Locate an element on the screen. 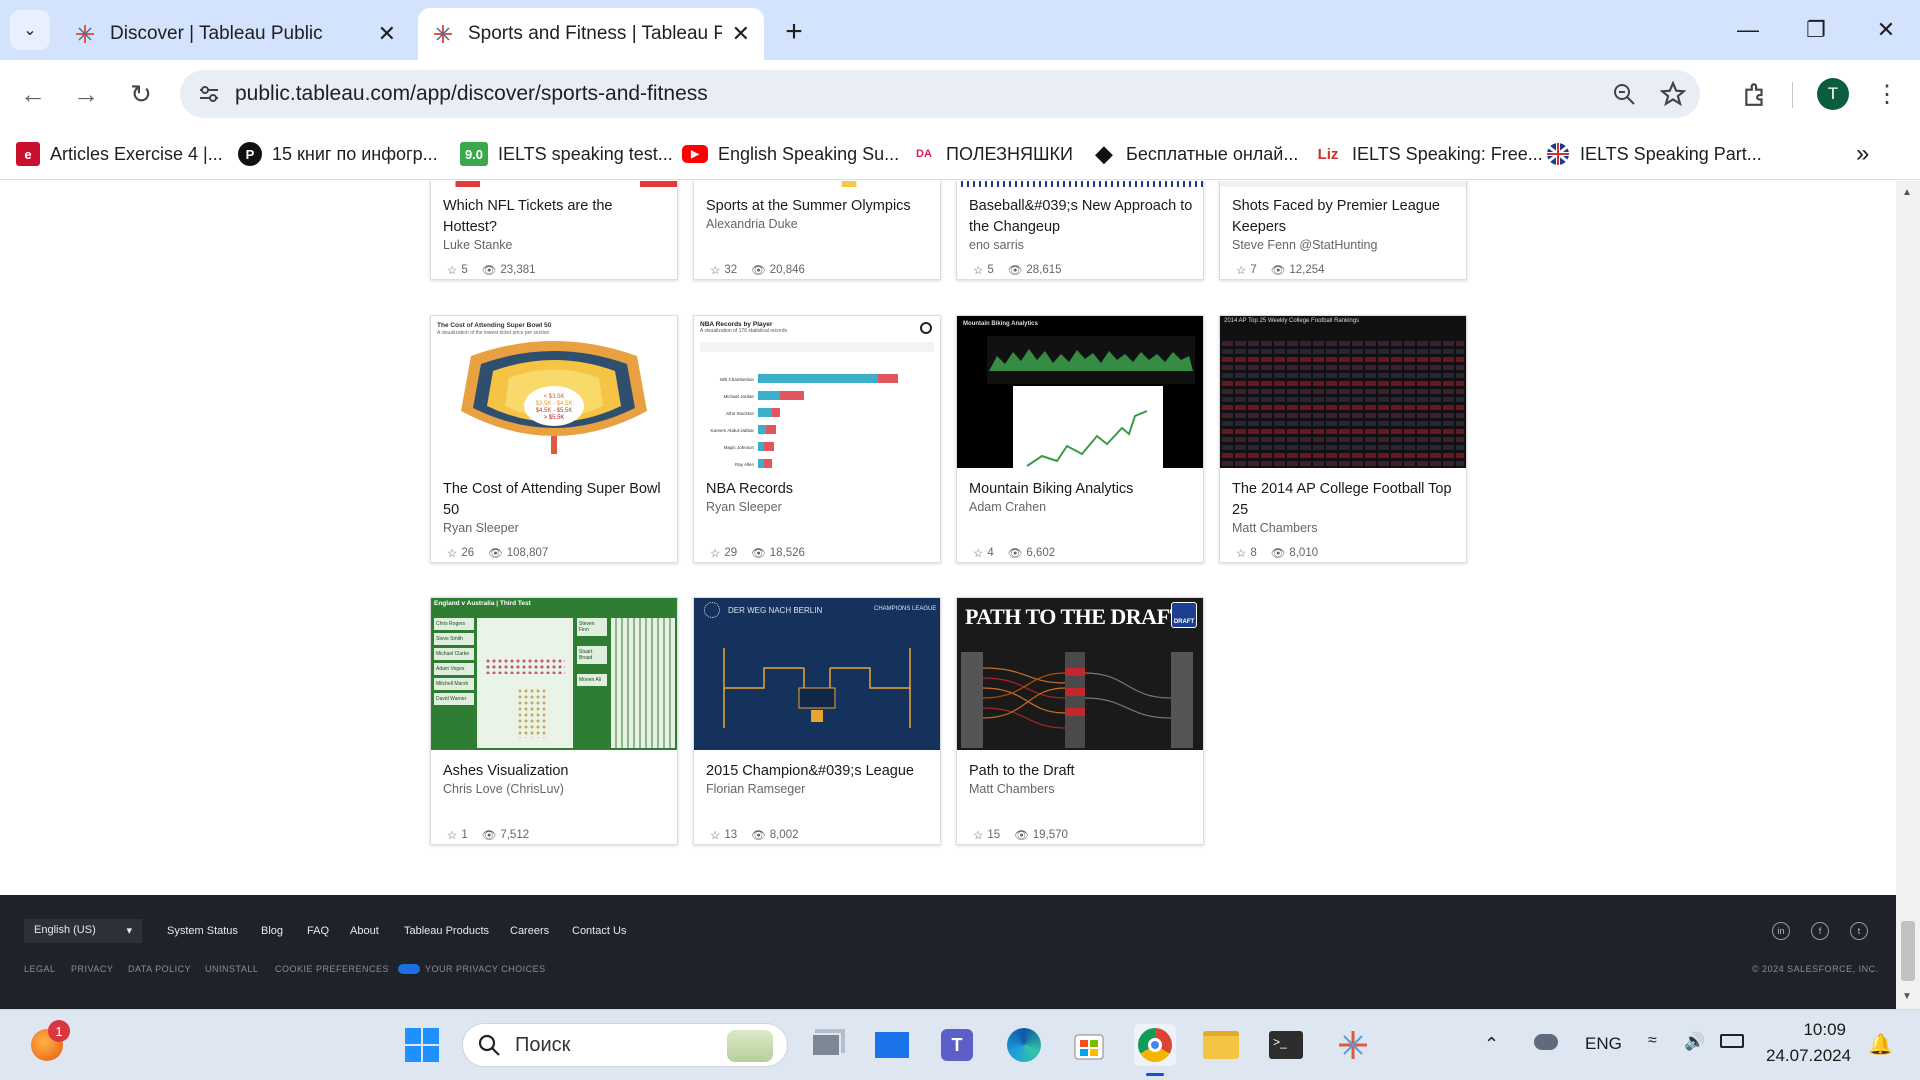 This screenshot has width=1920, height=1080. close-tab-icon: ✕ is located at coordinates (387, 34).